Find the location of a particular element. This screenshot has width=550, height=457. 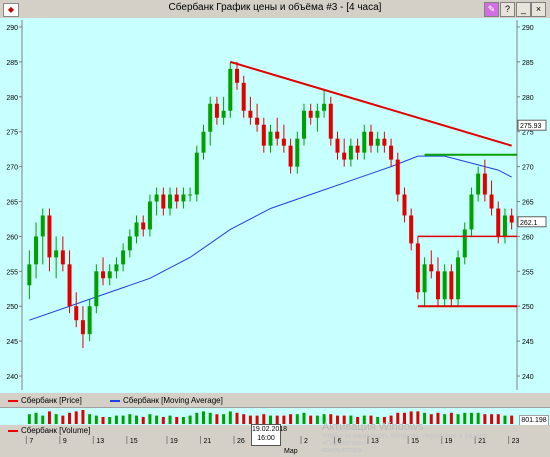

x-tick-label: 15 is located at coordinates (134, 441).